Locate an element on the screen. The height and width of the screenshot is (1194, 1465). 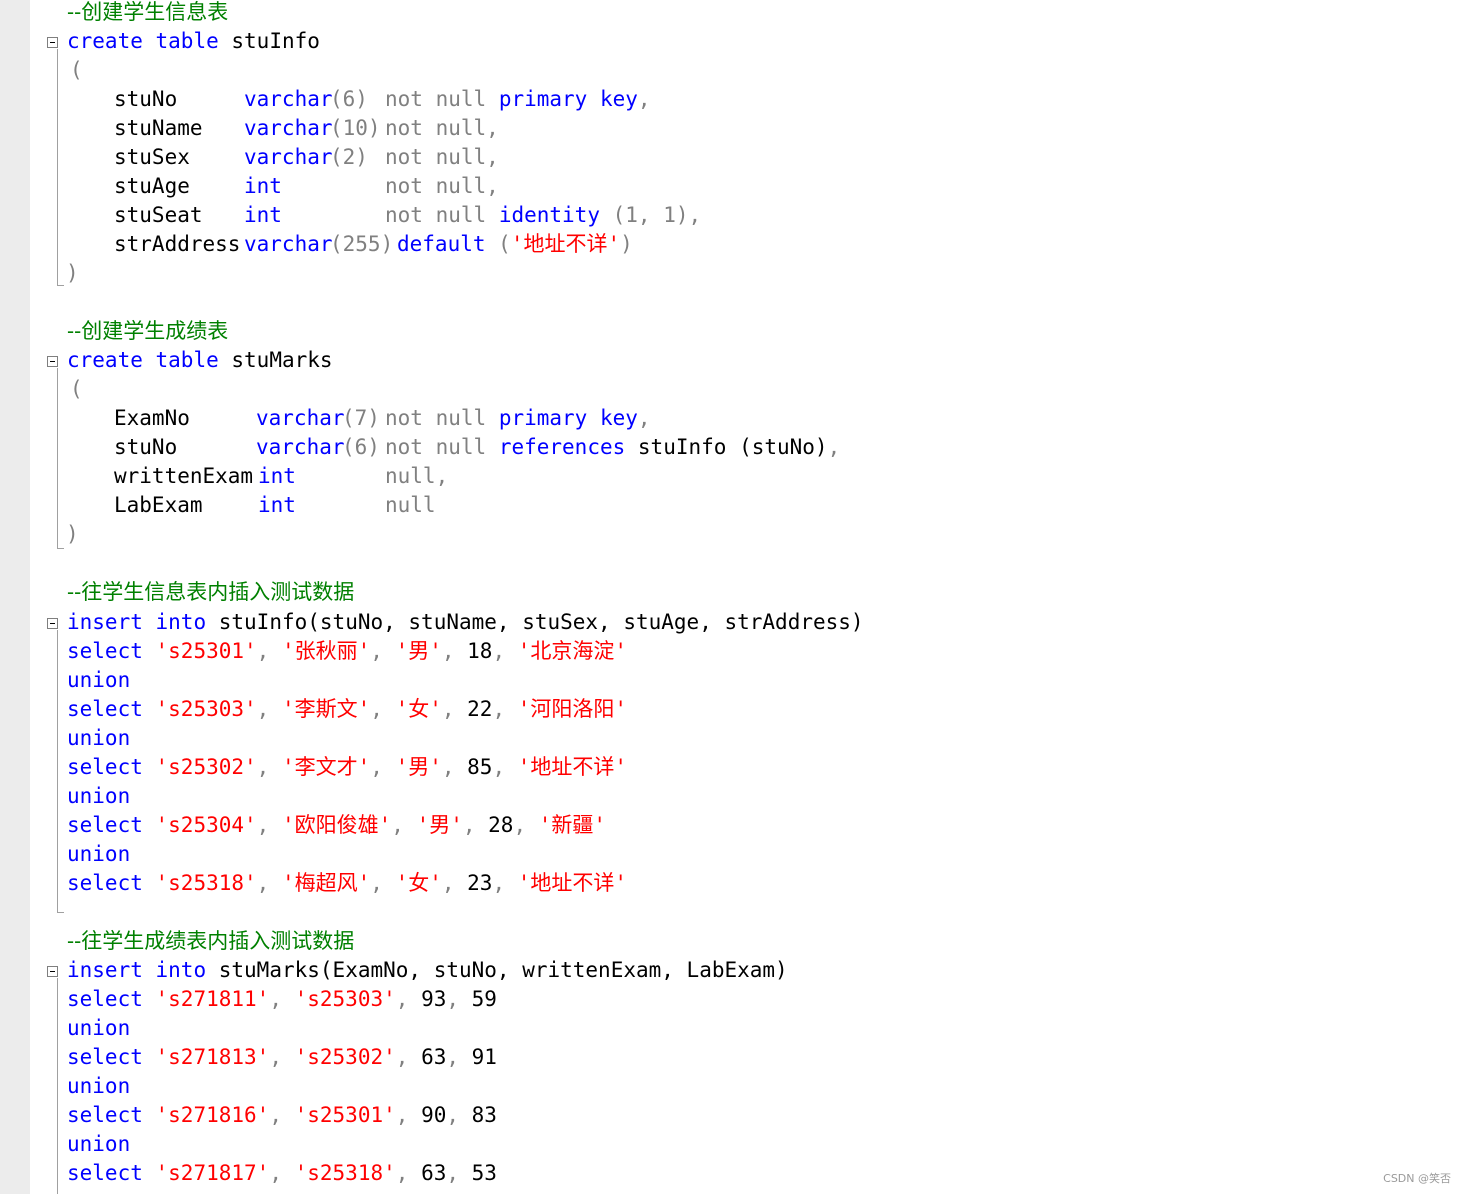
select-row: select 's271811', 's25303', 93, 59 is located at coordinates (282, 999).